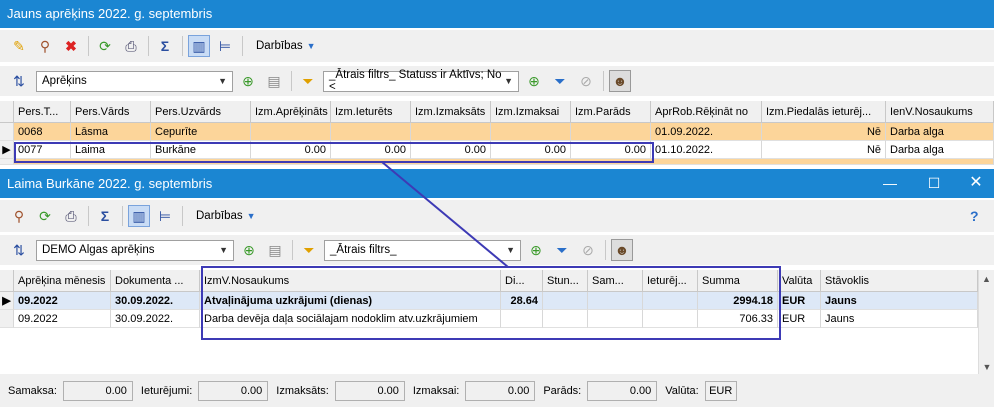 The height and width of the screenshot is (407, 994). What do you see at coordinates (706, 132) in the screenshot?
I see `cell: 01.09.2022.` at bounding box center [706, 132].